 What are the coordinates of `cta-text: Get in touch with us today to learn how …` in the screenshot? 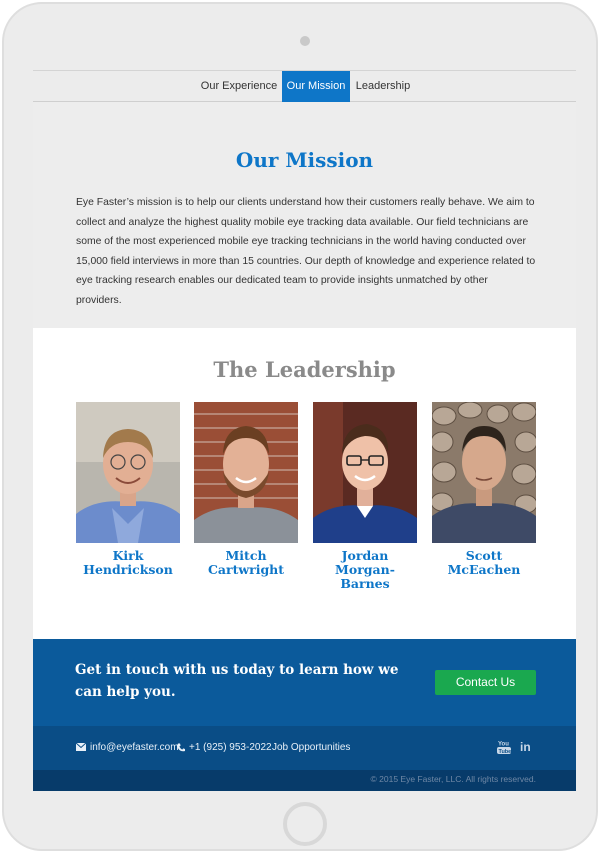 It's located at (237, 681).